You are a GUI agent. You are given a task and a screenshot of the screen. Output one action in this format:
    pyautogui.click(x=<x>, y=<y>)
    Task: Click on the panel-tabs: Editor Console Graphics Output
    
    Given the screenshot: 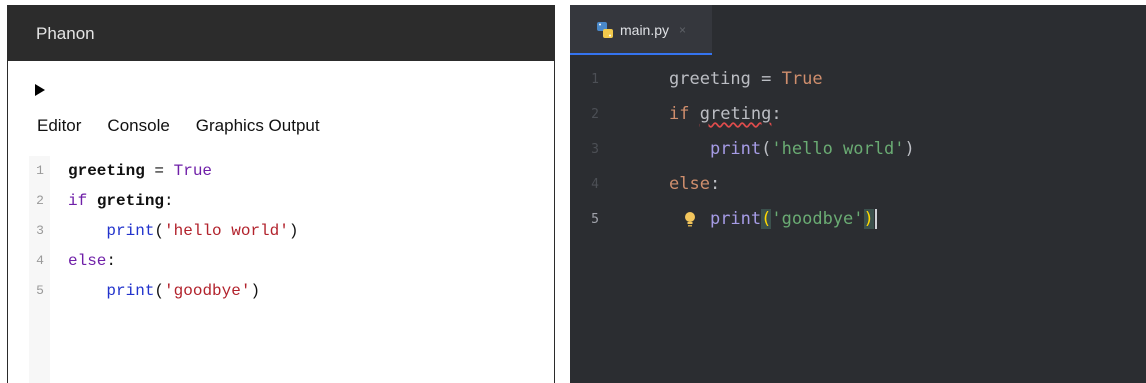 What is the action you would take?
    pyautogui.click(x=178, y=128)
    